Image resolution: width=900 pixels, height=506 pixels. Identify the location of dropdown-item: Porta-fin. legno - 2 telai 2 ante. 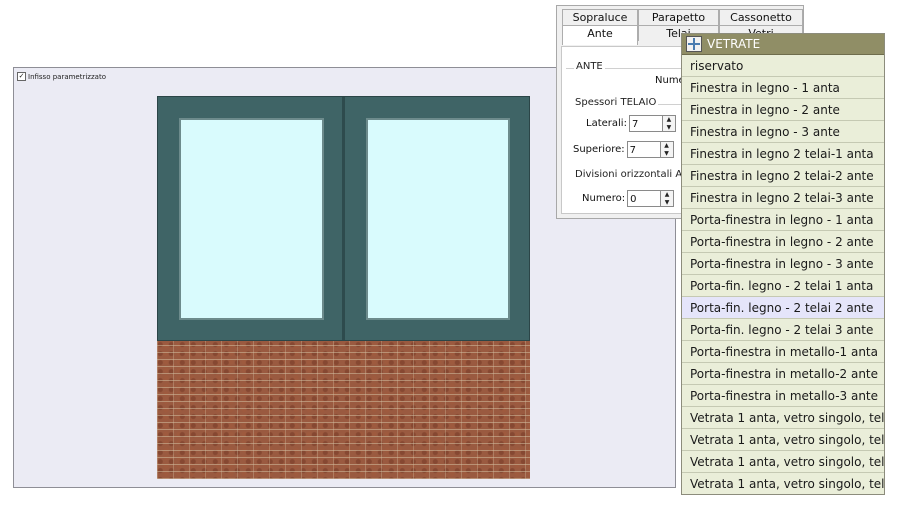
(783, 308).